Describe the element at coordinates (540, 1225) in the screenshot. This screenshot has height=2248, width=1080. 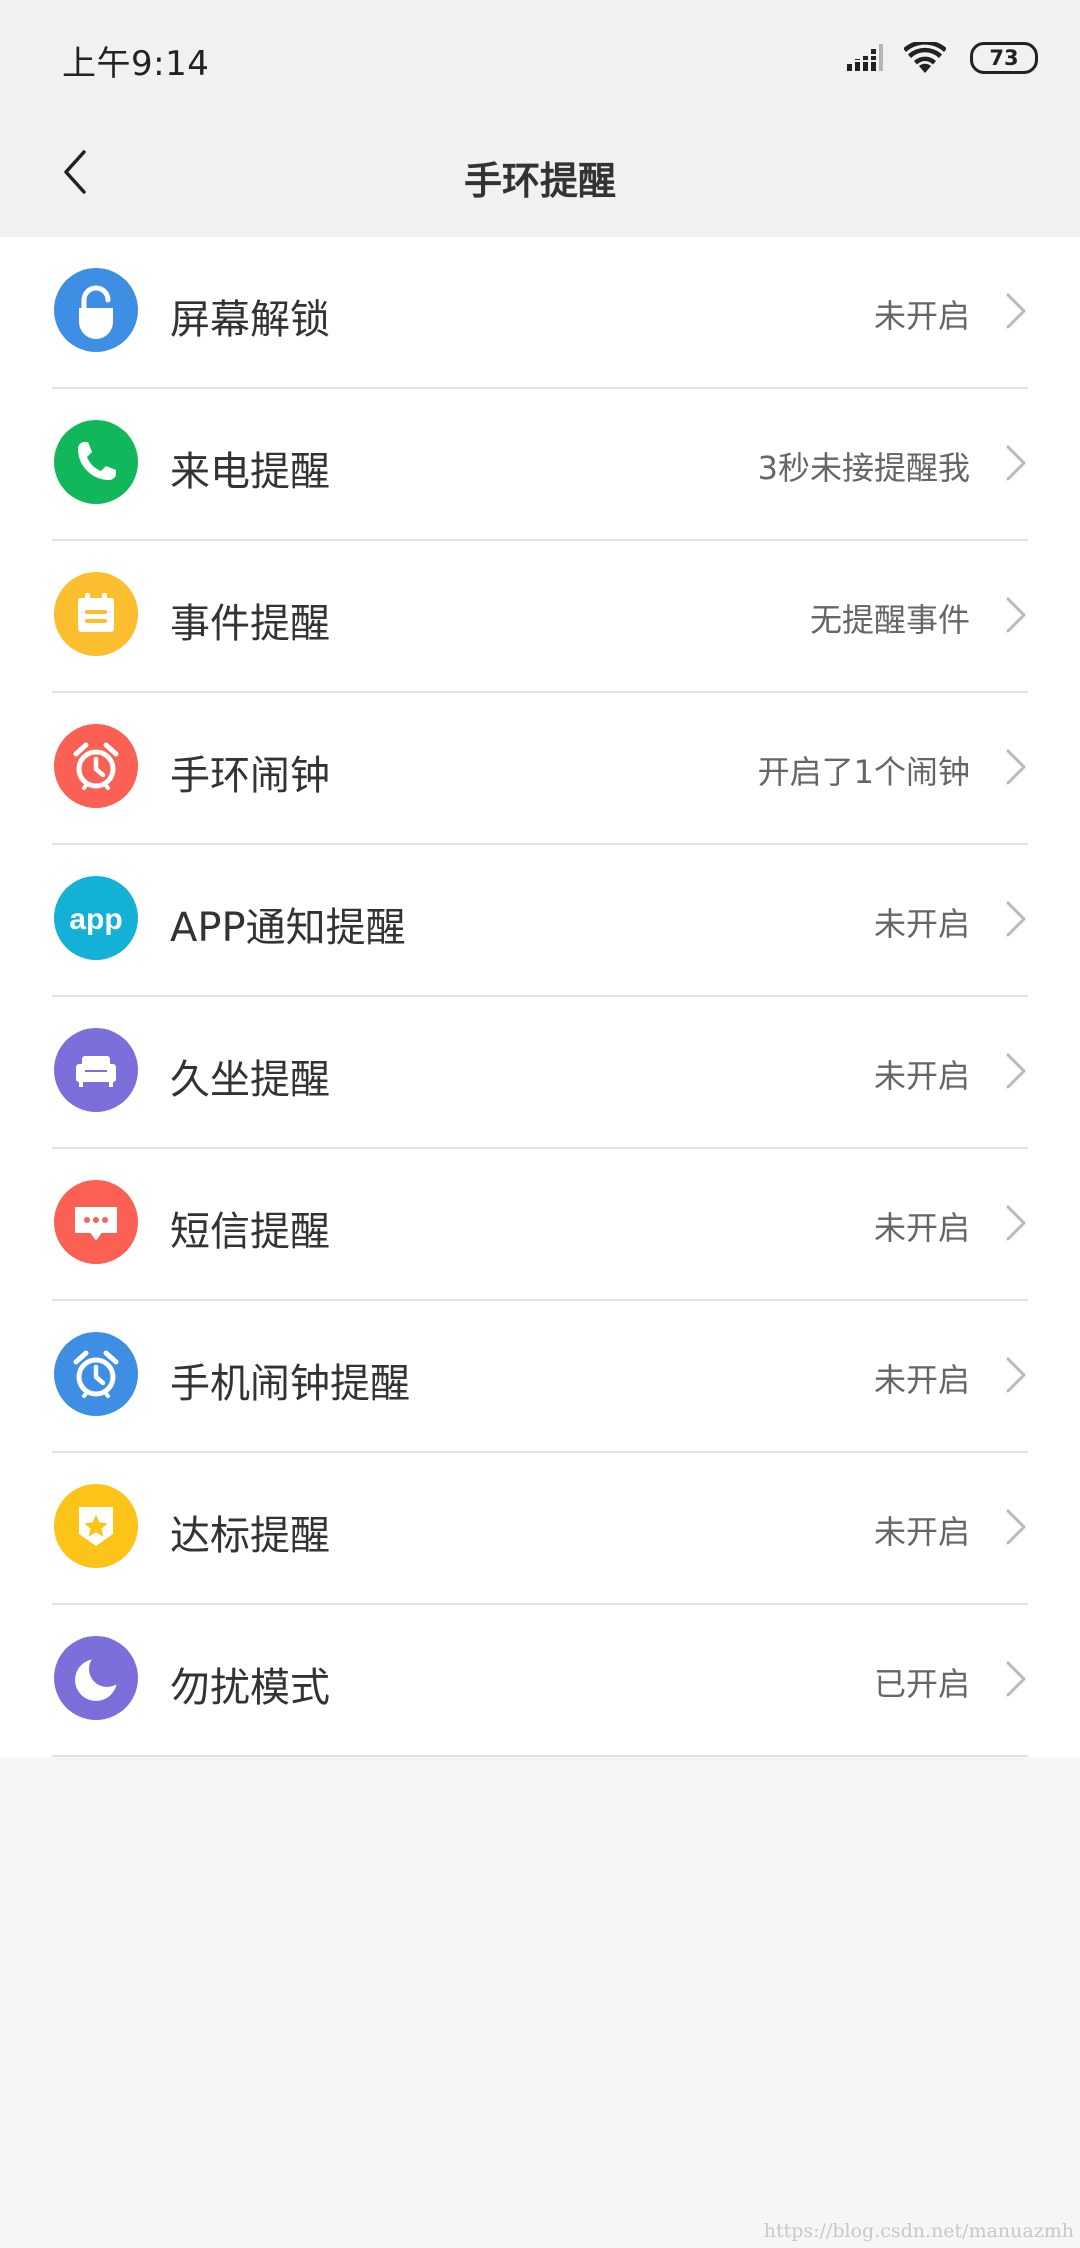
I see `list-item: 短信提醒 未开启` at that location.